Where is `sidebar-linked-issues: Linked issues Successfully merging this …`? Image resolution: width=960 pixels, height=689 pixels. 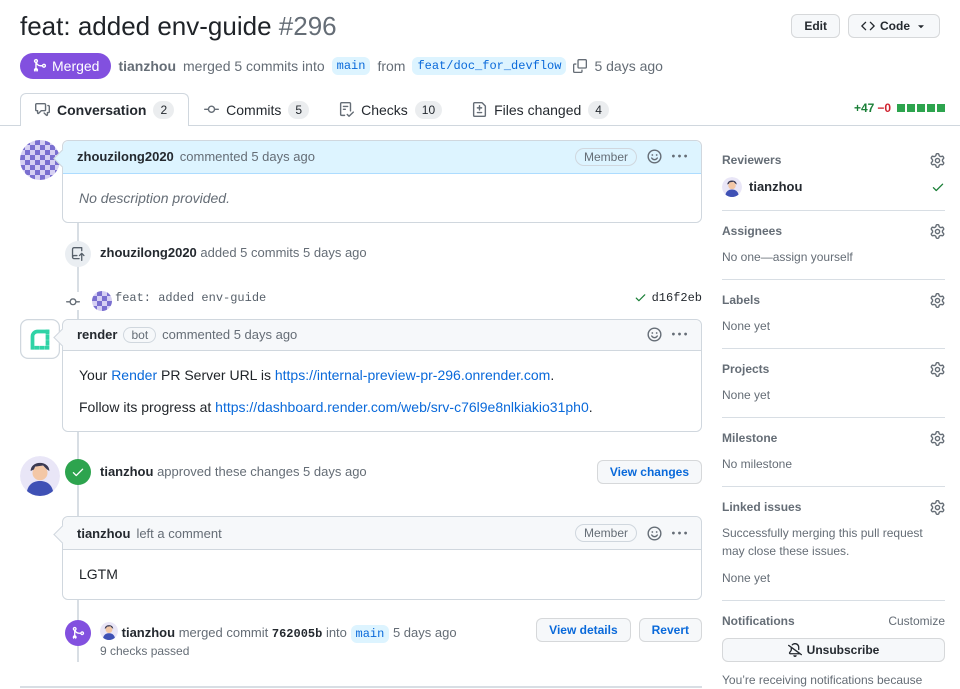
sidebar-linked-issues: Linked issues Successfully merging this … is located at coordinates (833, 544).